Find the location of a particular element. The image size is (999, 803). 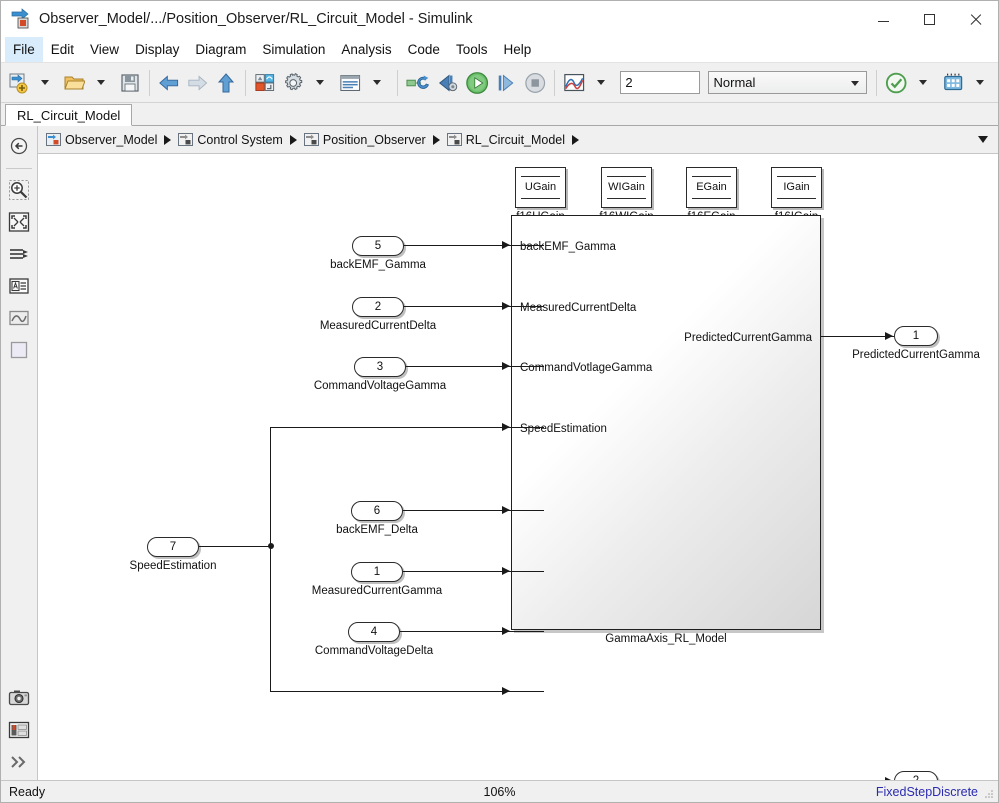

inport-number: 2 is located at coordinates (378, 307).